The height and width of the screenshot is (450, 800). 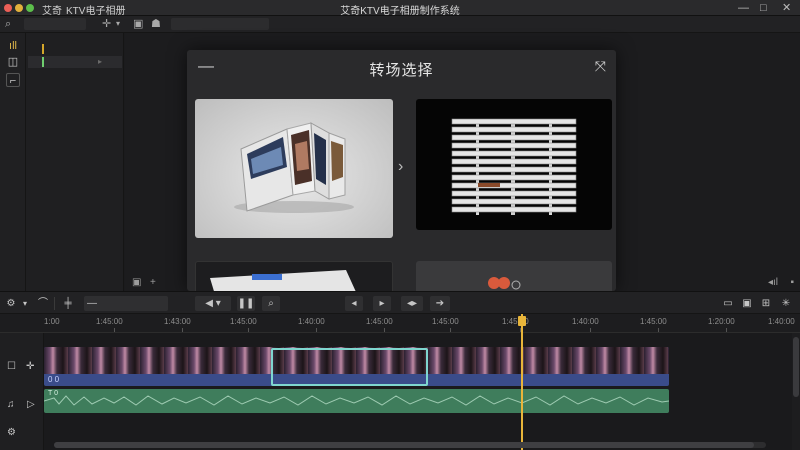 What do you see at coordinates (349, 367) in the screenshot?
I see `selected-clip-segment` at bounding box center [349, 367].